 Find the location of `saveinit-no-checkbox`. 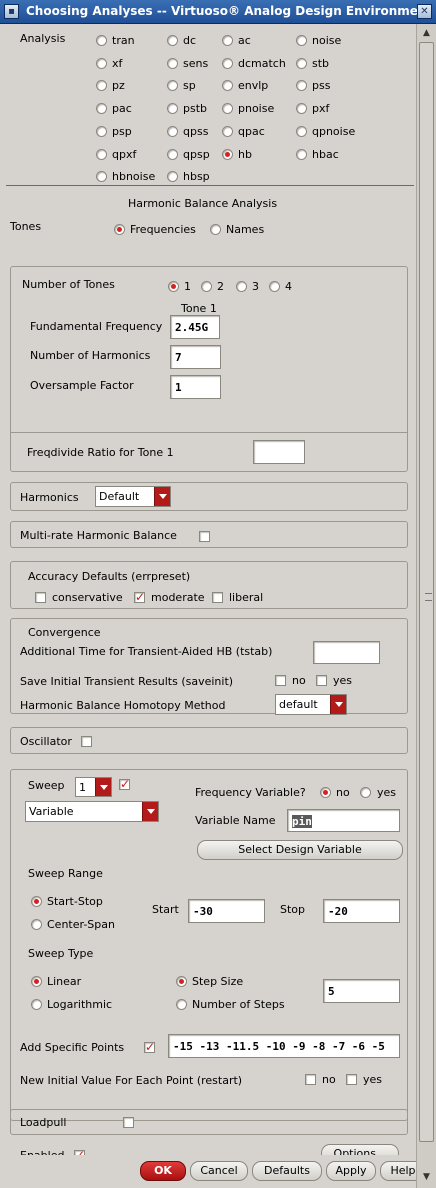

saveinit-no-checkbox is located at coordinates (280, 680).